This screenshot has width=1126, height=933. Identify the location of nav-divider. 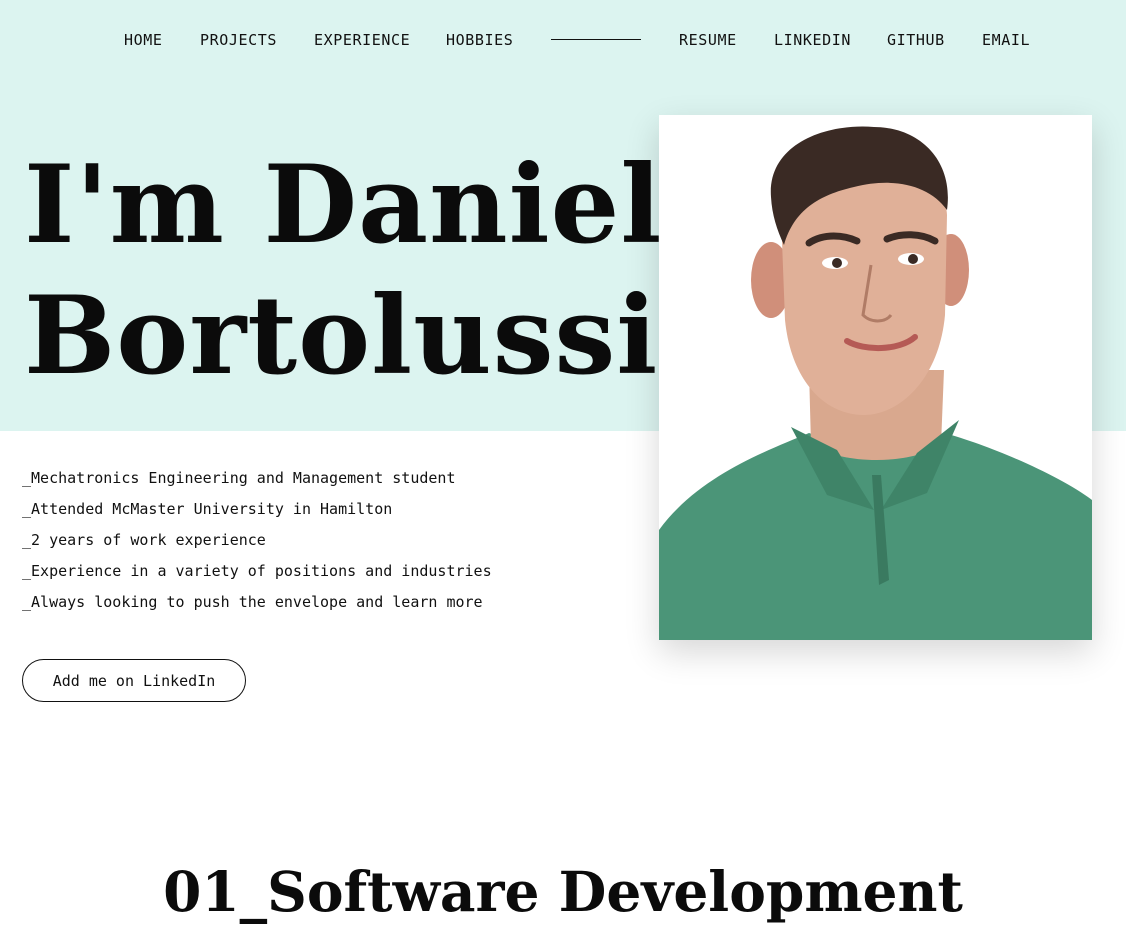
(596, 39).